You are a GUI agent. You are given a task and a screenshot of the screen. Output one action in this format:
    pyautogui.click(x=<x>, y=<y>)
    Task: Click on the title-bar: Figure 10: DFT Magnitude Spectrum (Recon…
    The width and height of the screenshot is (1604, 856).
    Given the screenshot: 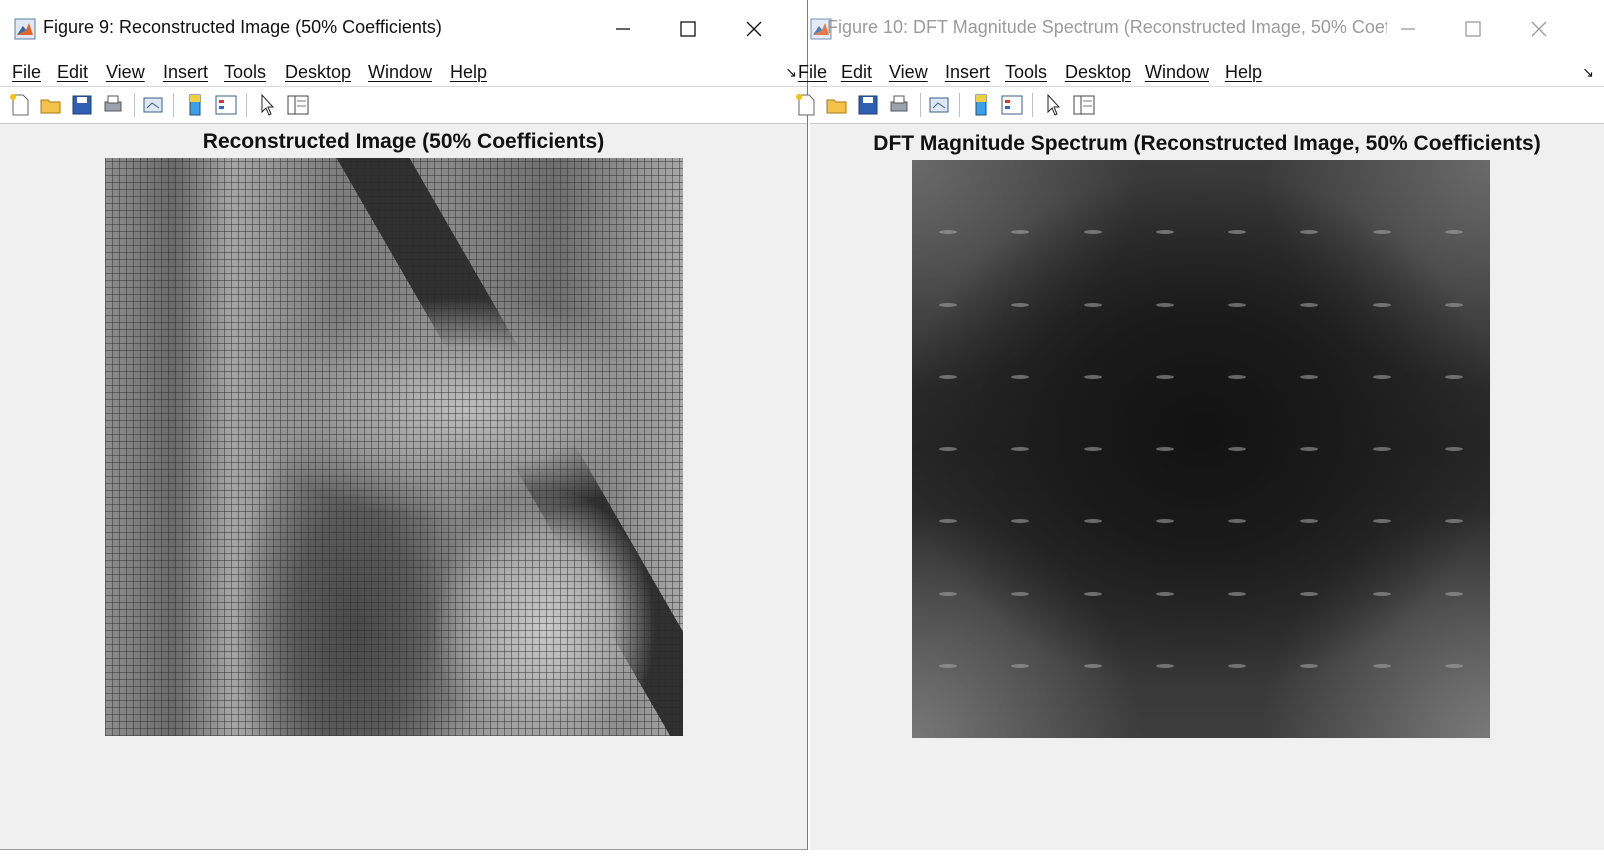 What is the action you would take?
    pyautogui.click(x=1207, y=29)
    